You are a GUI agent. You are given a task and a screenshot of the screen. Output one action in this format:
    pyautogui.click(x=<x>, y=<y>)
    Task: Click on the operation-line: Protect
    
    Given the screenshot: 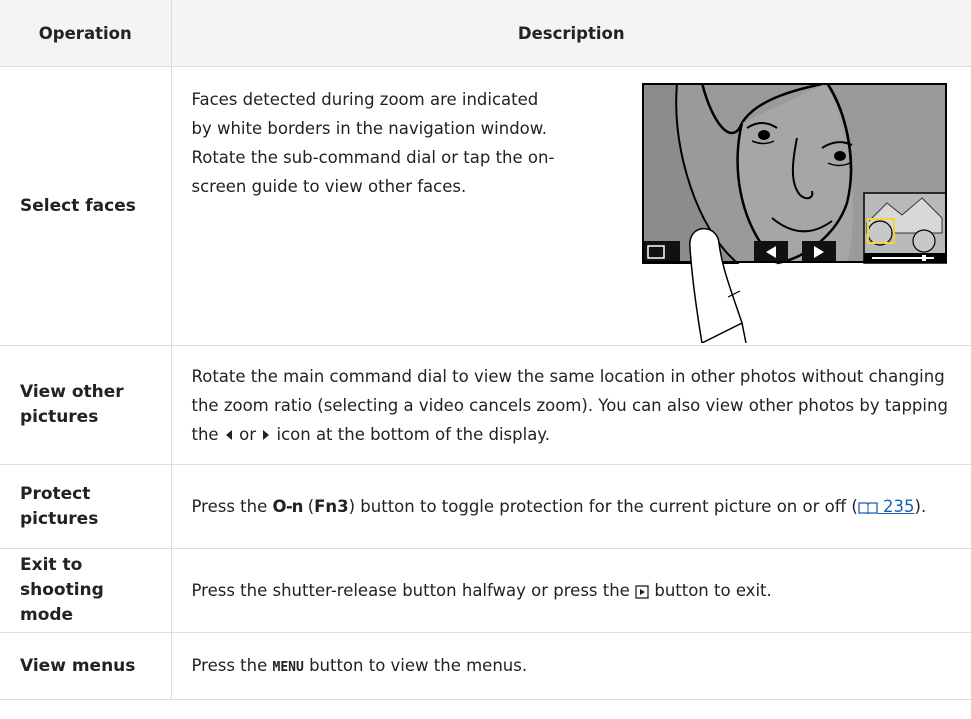 What is the action you would take?
    pyautogui.click(x=55, y=493)
    